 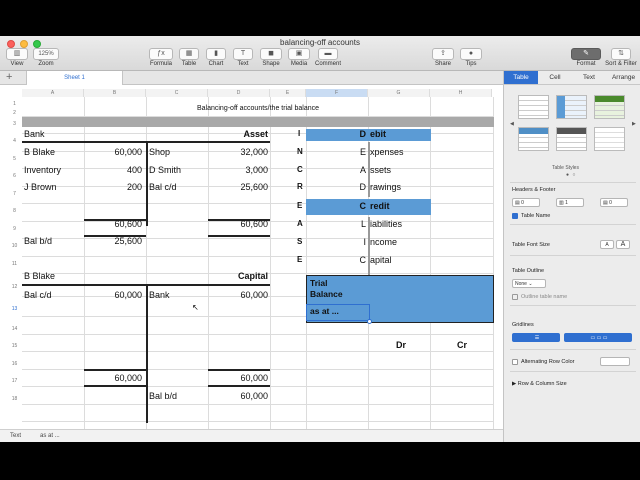 What do you see at coordinates (555, 78) in the screenshot?
I see `tab-cell: Cell` at bounding box center [555, 78].